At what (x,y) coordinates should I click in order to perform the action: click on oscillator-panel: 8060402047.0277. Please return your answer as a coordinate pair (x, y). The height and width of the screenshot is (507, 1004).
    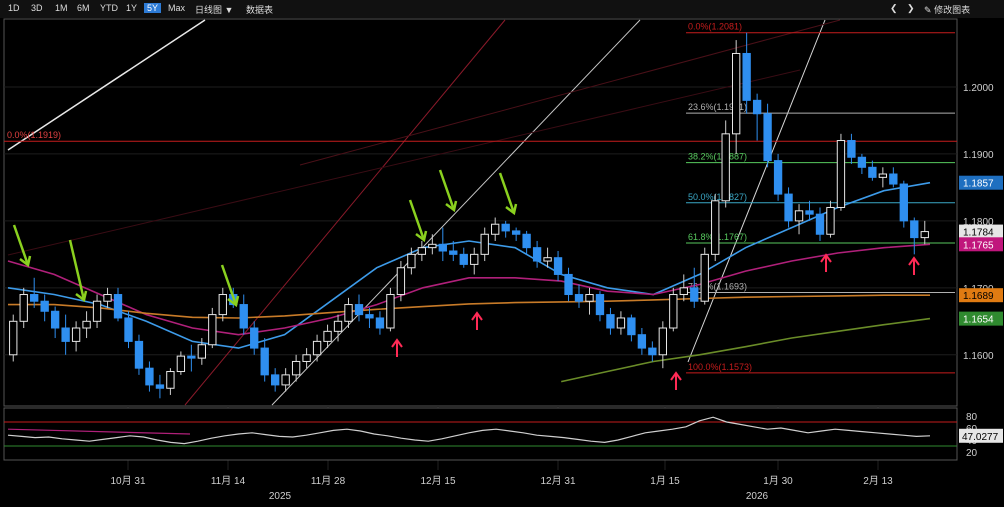
    Looking at the image, I should click on (503, 434).